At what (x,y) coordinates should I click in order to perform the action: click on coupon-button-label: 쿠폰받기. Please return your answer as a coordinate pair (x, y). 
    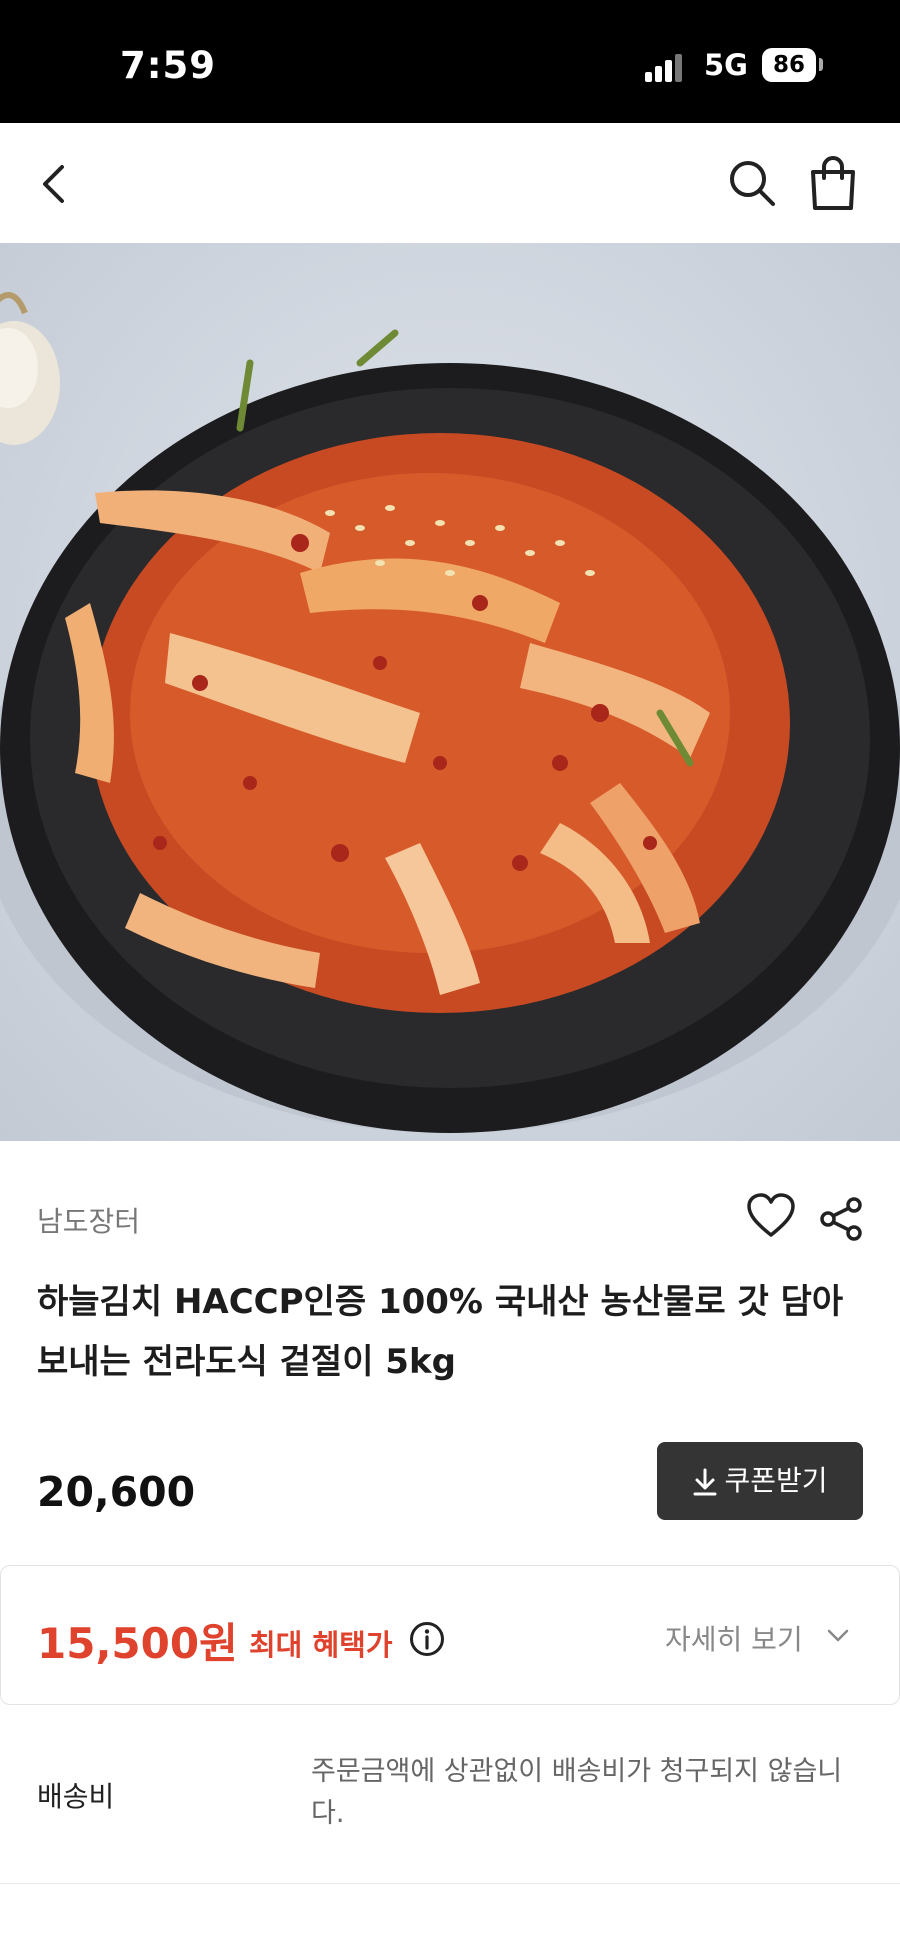
    Looking at the image, I should click on (776, 1480).